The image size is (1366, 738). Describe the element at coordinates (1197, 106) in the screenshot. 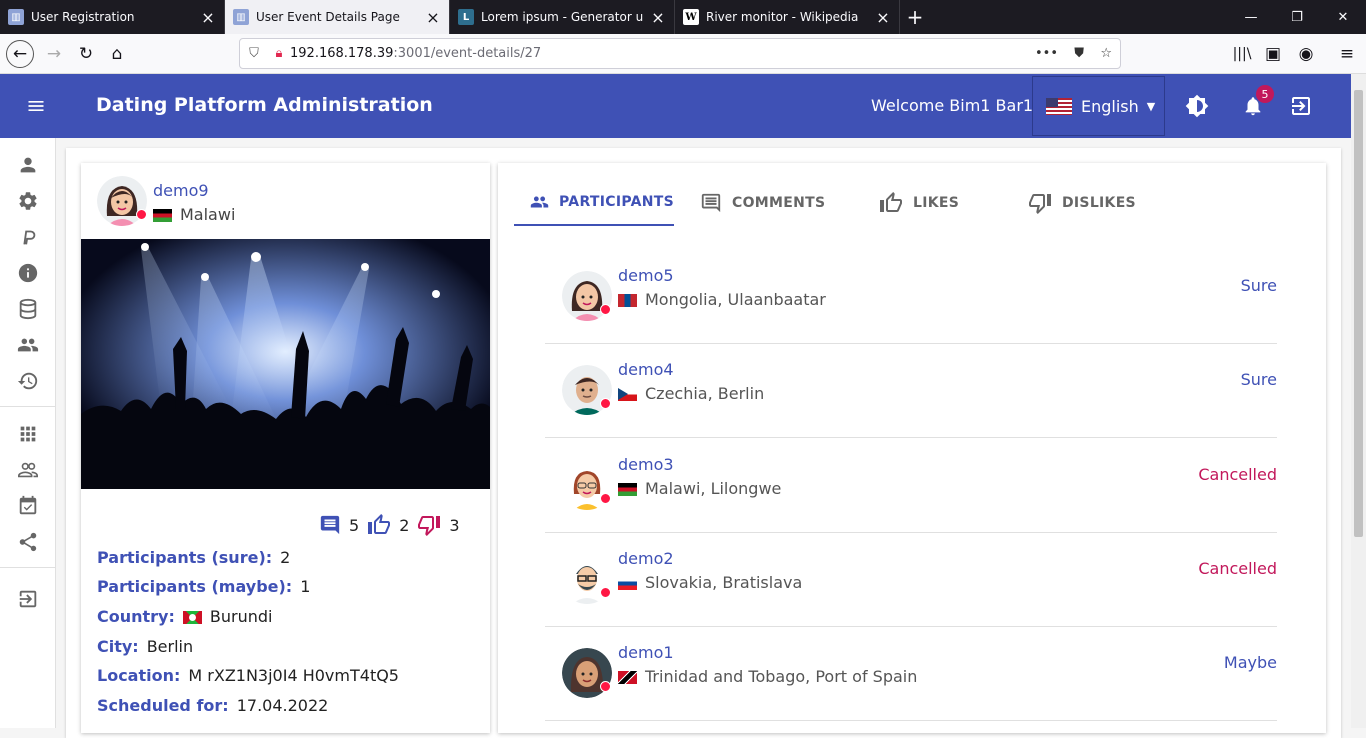

I see `brightness-icon` at that location.